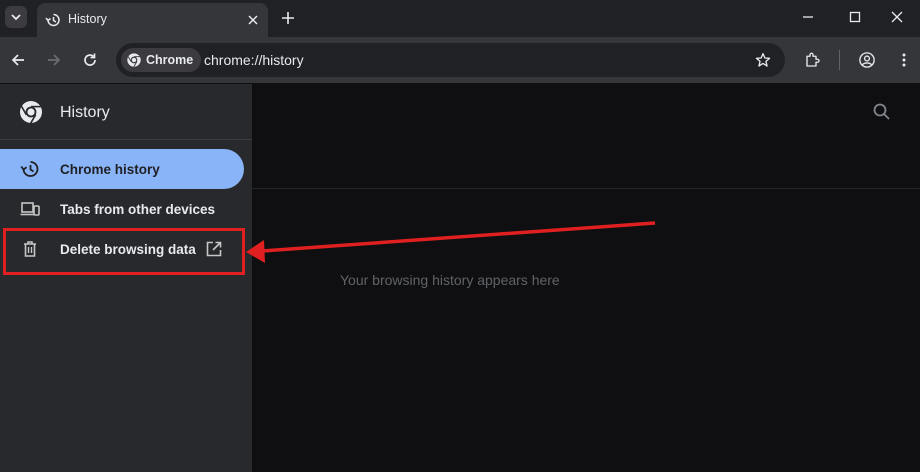 The height and width of the screenshot is (472, 920). Describe the element at coordinates (30, 209) in the screenshot. I see `devices-icon` at that location.